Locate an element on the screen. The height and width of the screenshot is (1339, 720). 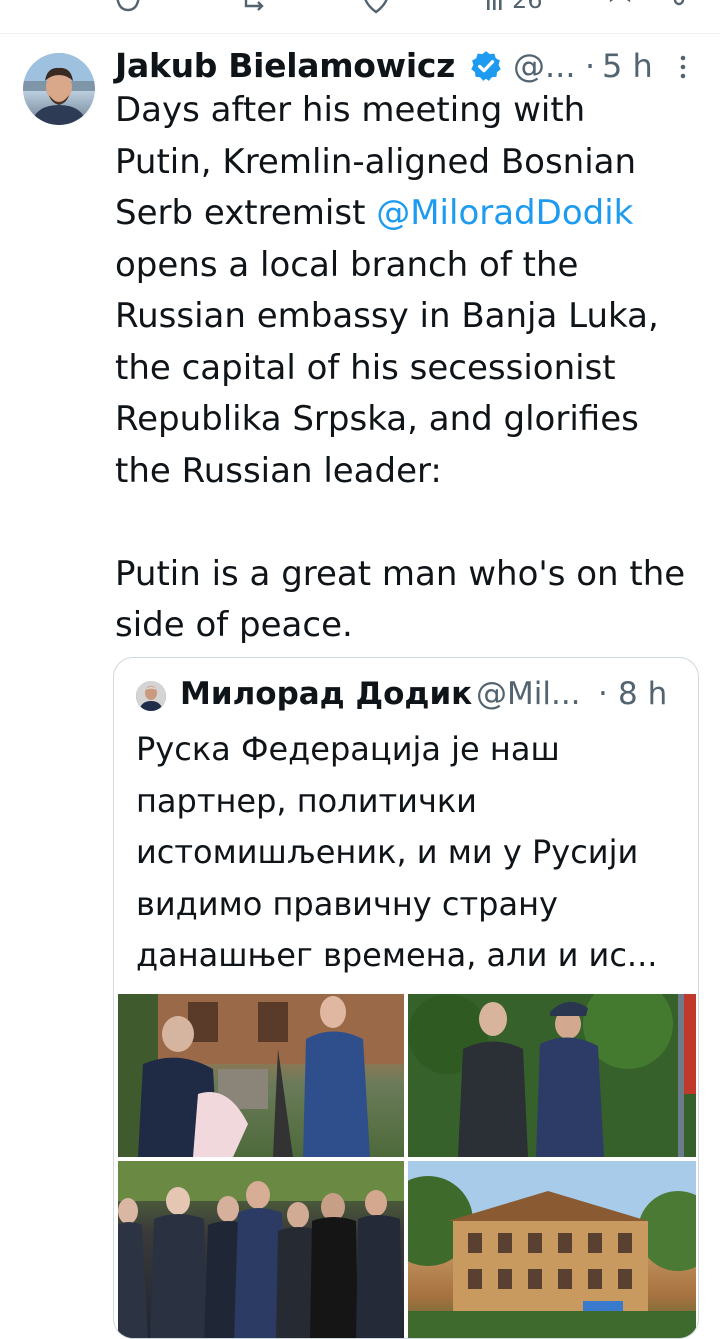
verified-badge-icon is located at coordinates (486, 66).